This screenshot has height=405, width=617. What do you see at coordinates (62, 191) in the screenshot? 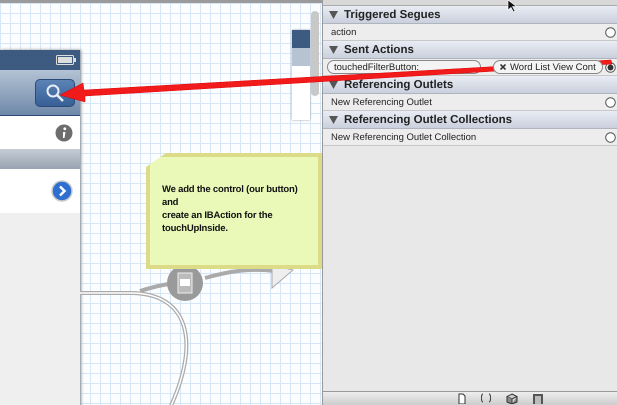
I see `disclosure-button-icon` at bounding box center [62, 191].